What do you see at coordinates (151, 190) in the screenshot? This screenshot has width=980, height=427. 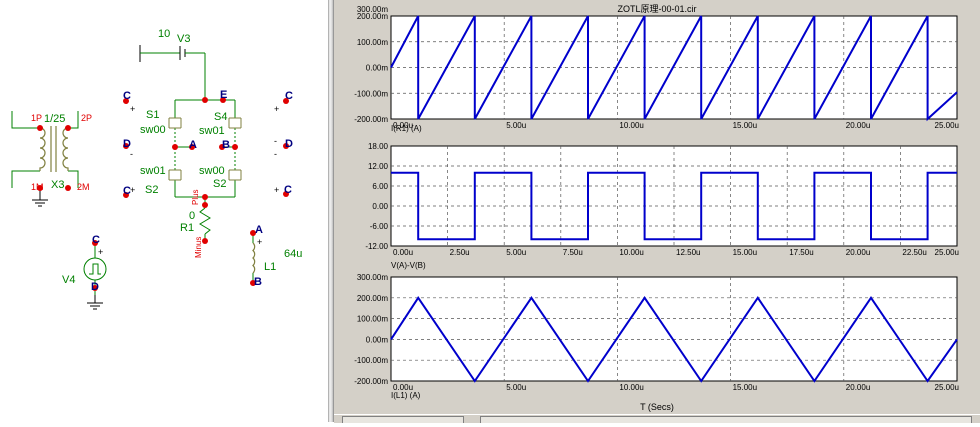 I see `s3-name: S2` at bounding box center [151, 190].